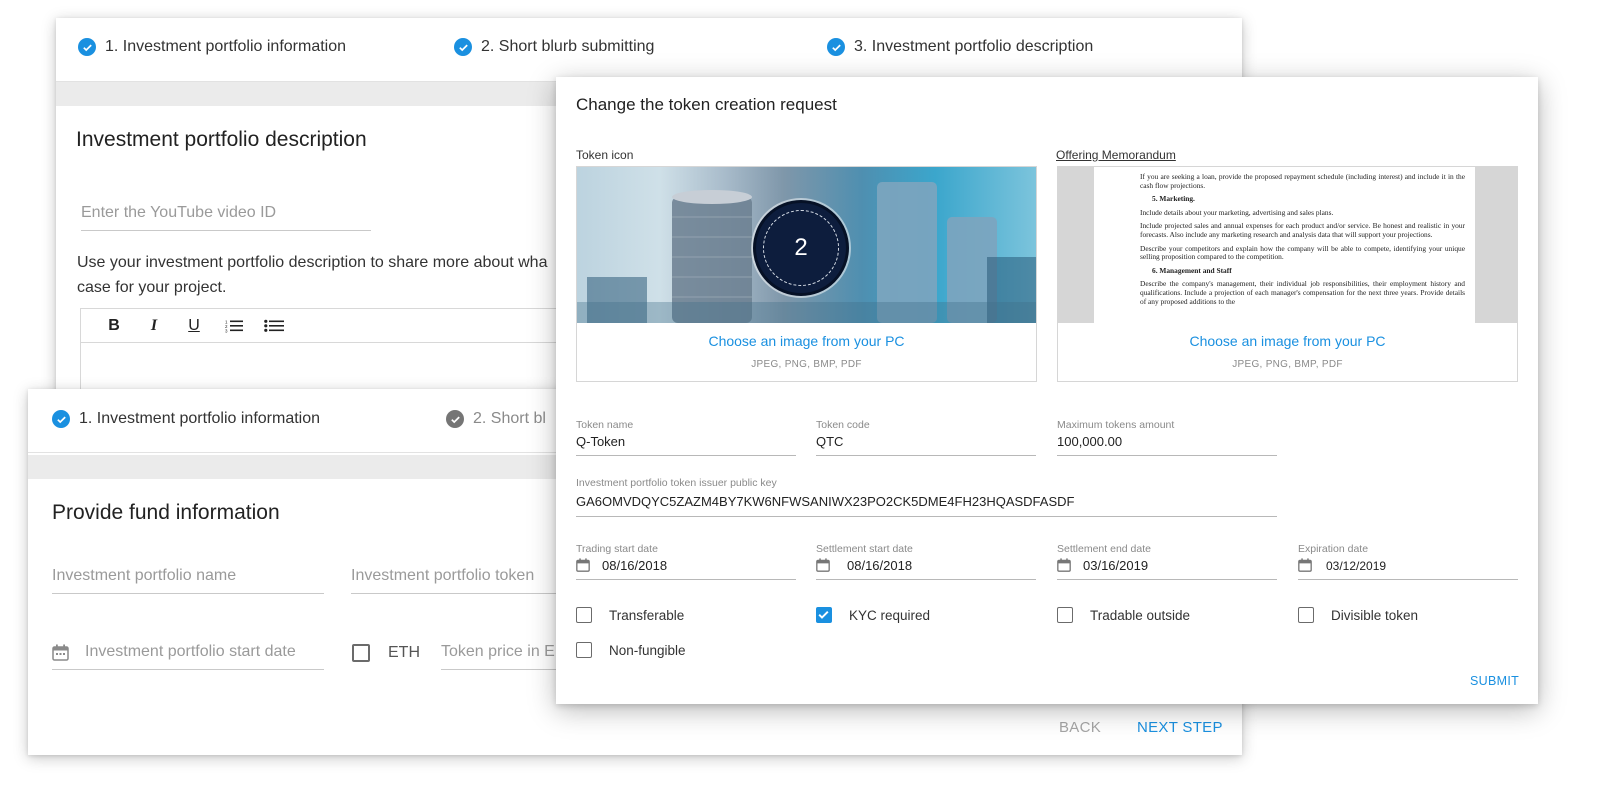 Image resolution: width=1609 pixels, height=806 pixels. I want to click on field-label: Settlement start date, so click(864, 549).